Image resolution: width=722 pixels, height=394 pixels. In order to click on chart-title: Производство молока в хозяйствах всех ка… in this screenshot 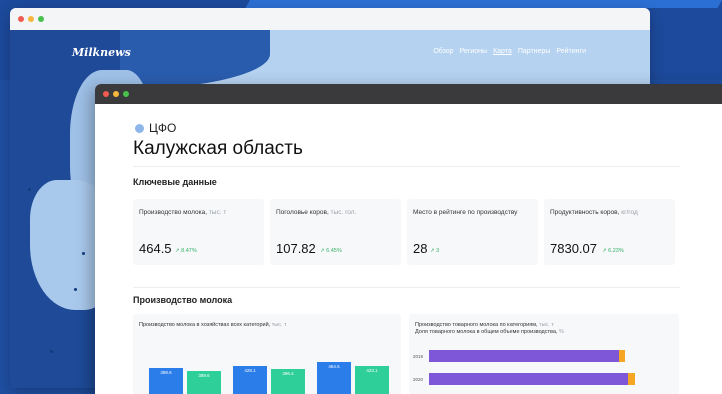, I will do `click(205, 325)`.